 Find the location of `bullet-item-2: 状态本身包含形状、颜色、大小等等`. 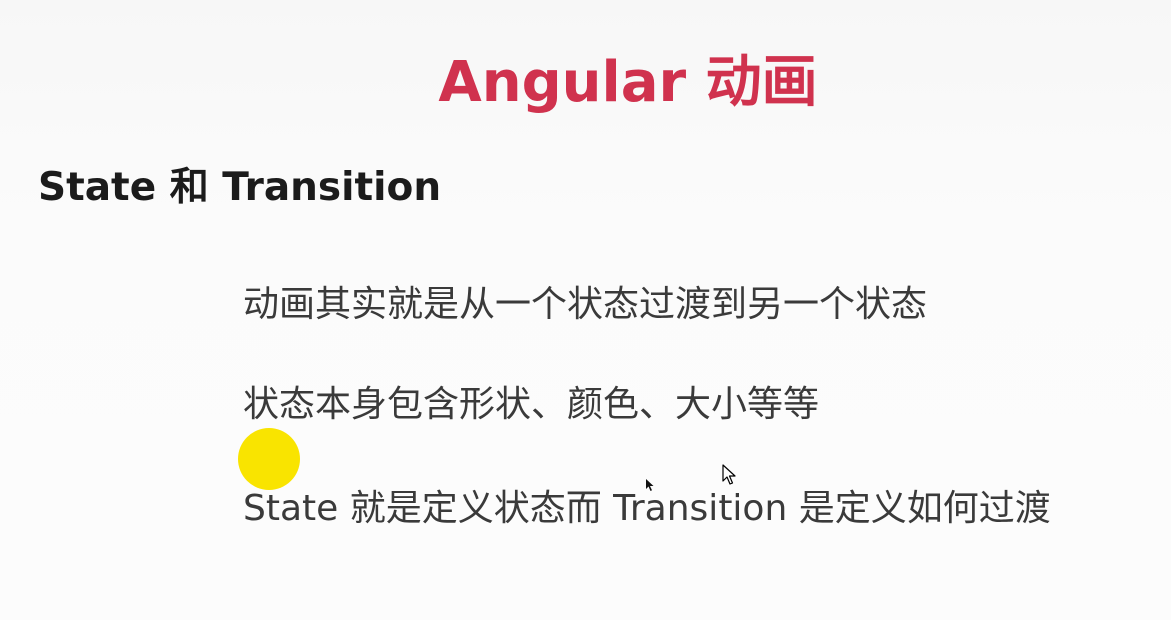

bullet-item-2: 状态本身包含形状、颜色、大小等等 is located at coordinates (531, 404).